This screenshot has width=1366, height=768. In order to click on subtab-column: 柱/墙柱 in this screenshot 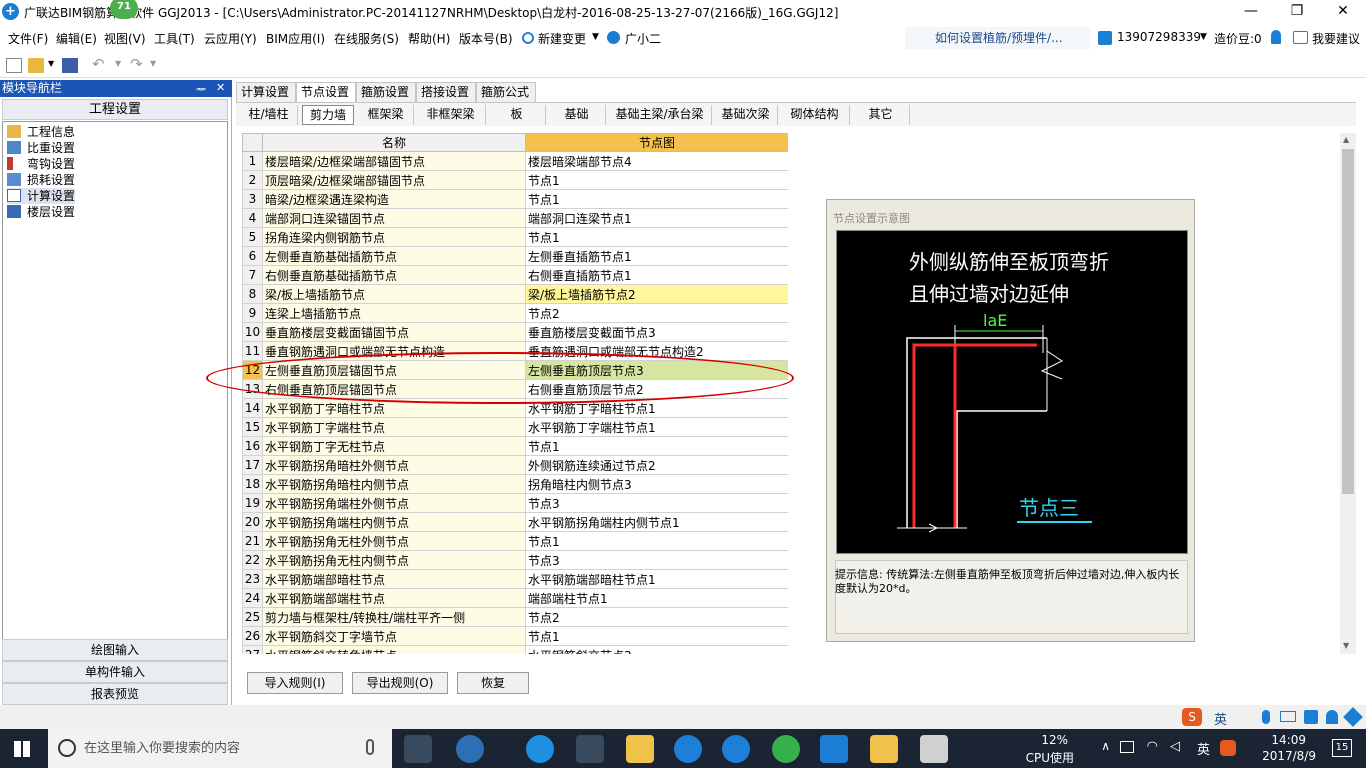, I will do `click(269, 115)`.